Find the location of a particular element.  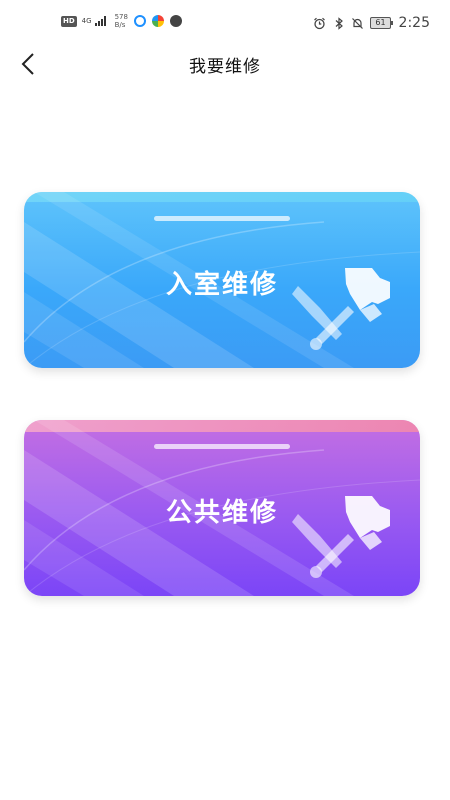

network-speed: 578 B/s is located at coordinates (121, 21).